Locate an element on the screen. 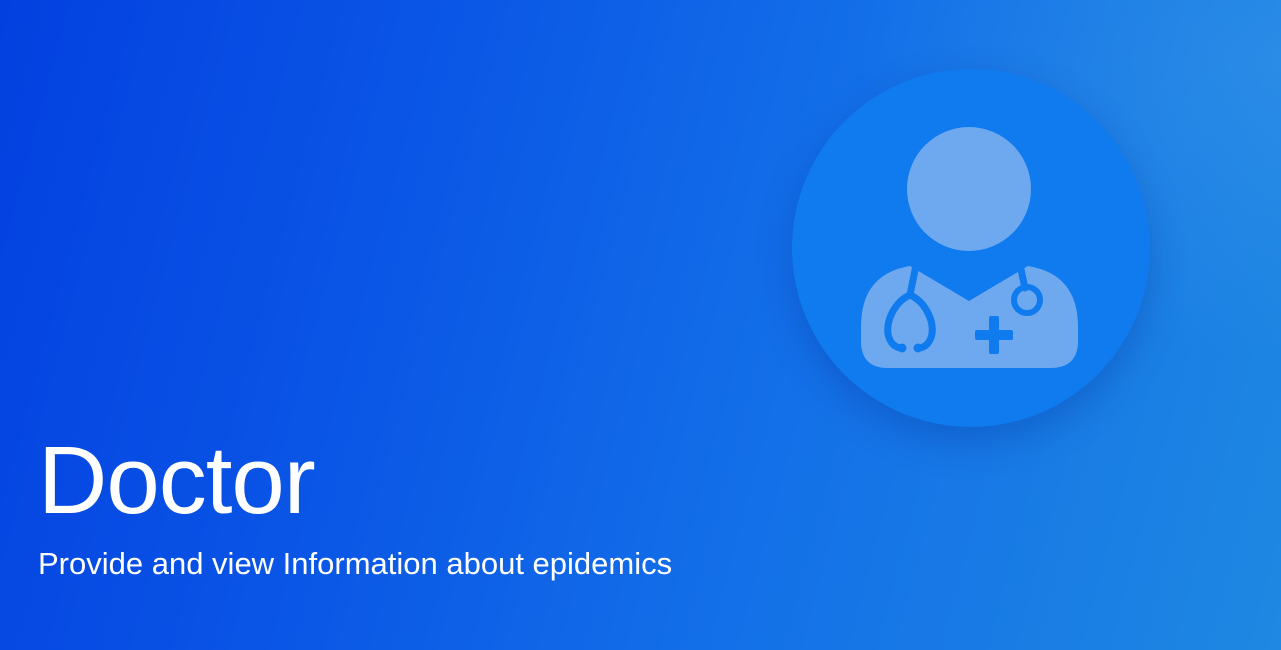 The height and width of the screenshot is (650, 1281). doctor-icon is located at coordinates (969, 247).